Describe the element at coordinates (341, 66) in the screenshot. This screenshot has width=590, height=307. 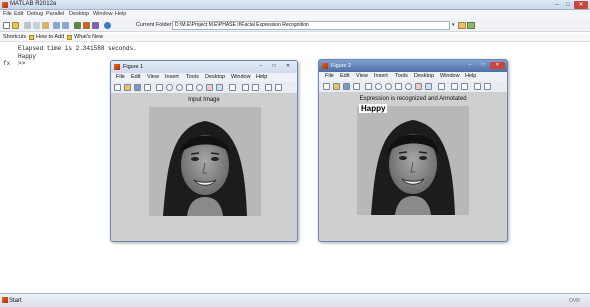
I see `figure-2-title: Figure 2` at that location.